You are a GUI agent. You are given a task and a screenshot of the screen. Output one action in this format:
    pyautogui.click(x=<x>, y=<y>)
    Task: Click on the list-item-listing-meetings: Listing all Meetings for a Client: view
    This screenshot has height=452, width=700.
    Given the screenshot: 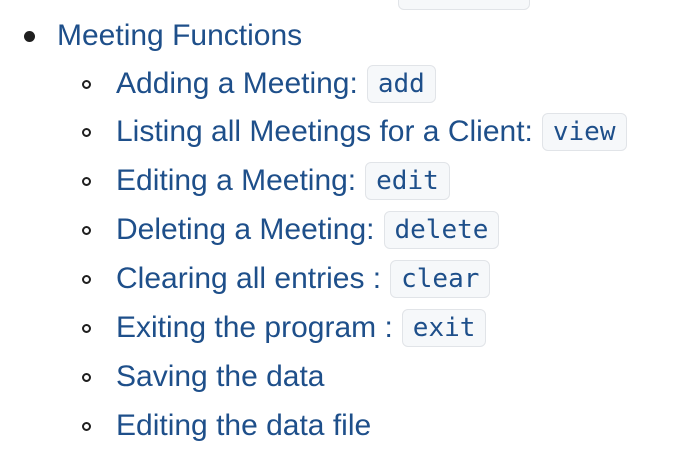 What is the action you would take?
    pyautogui.click(x=353, y=132)
    